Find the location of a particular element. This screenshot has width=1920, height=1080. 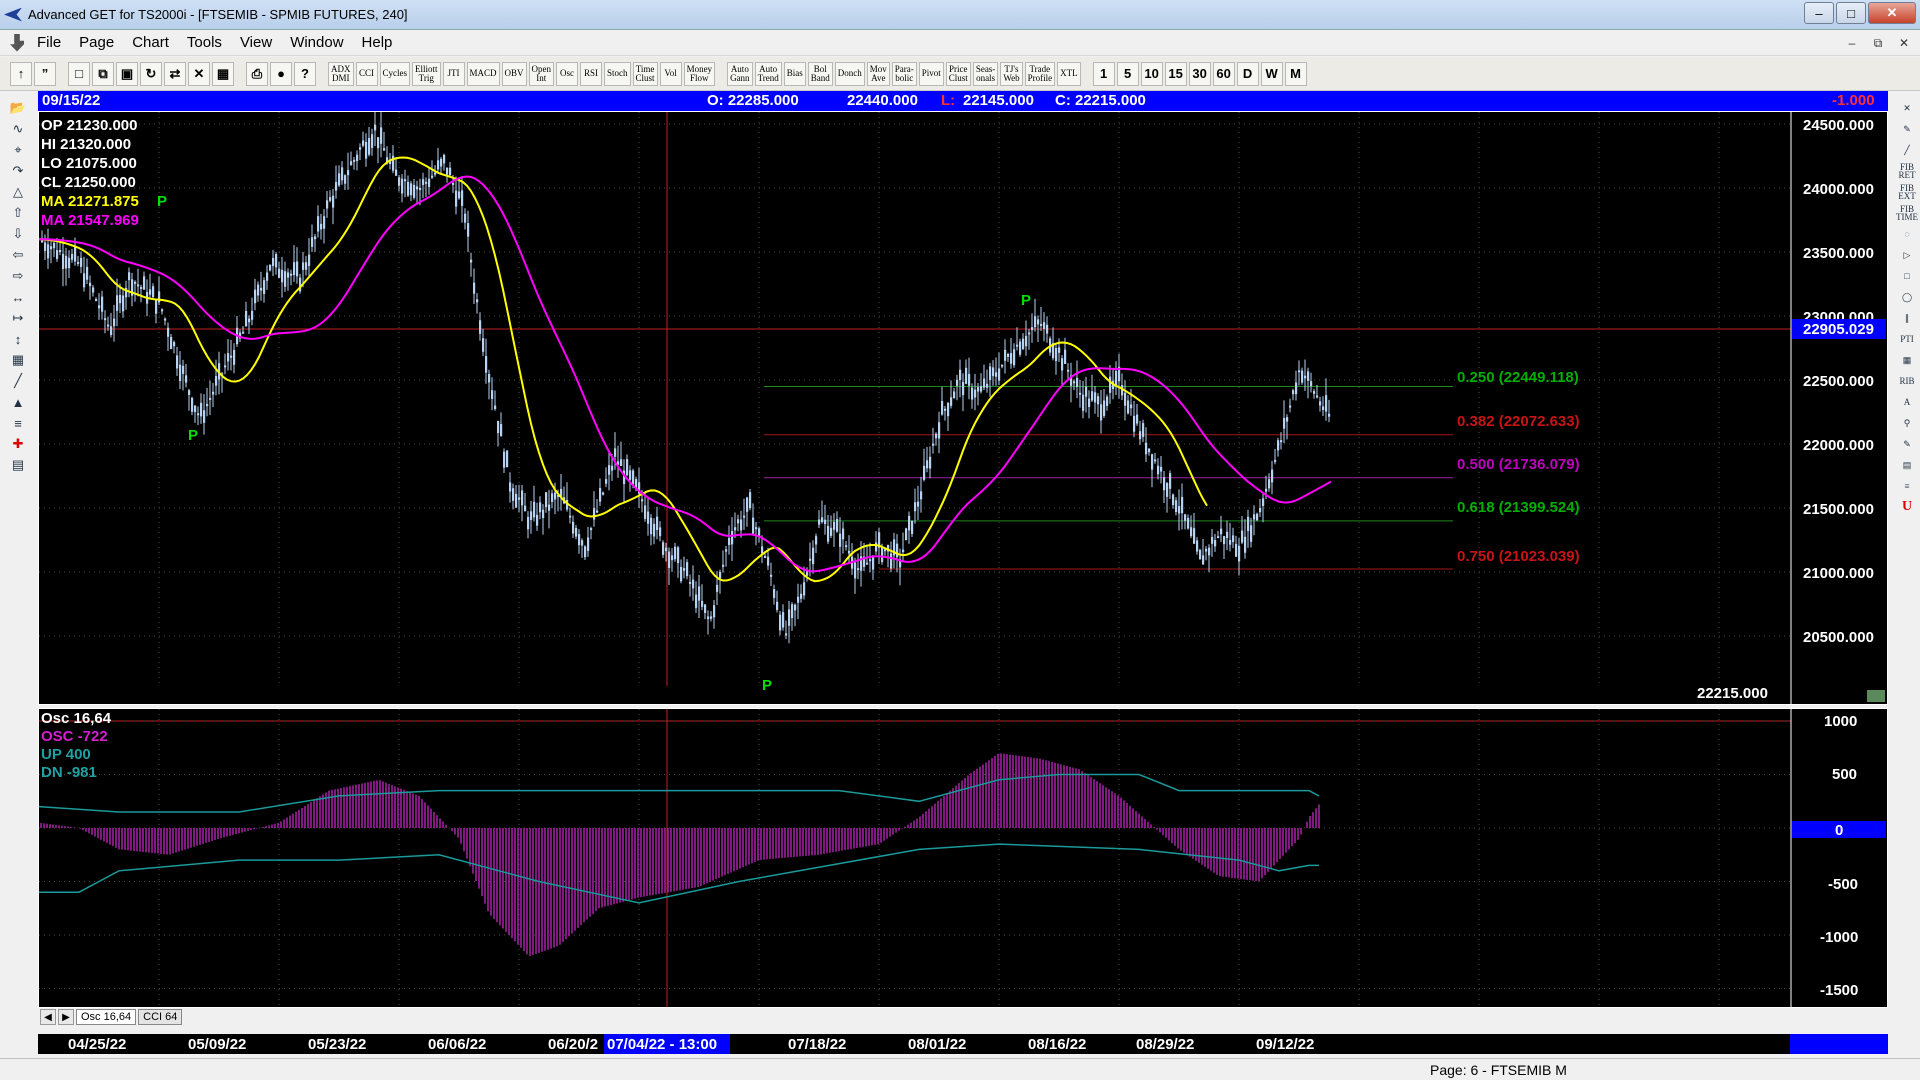

study-icon: △ is located at coordinates (18, 192).